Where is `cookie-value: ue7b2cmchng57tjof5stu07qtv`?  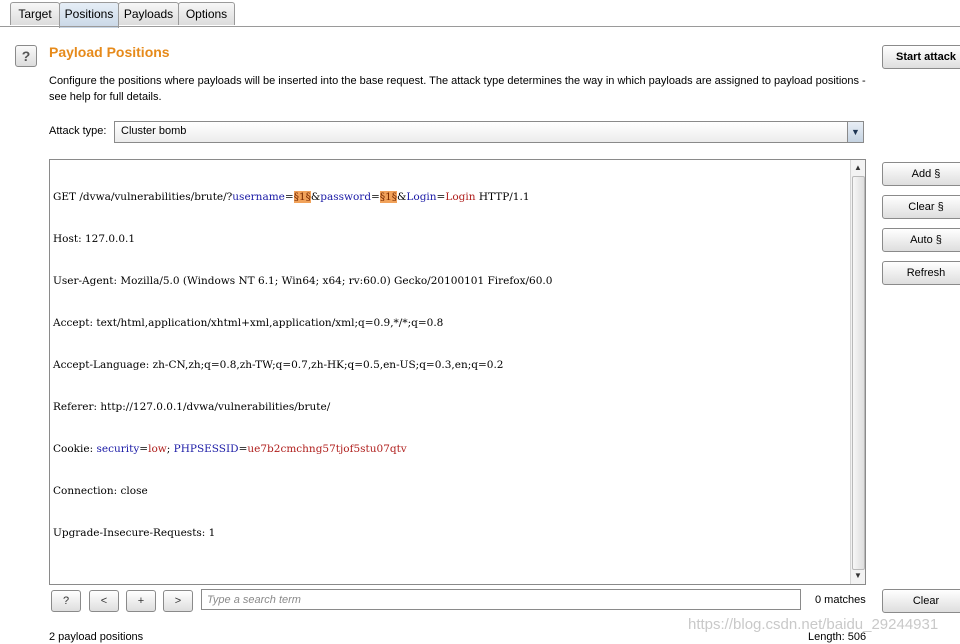
cookie-value: ue7b2cmchng57tjof5stu07qtv is located at coordinates (327, 449).